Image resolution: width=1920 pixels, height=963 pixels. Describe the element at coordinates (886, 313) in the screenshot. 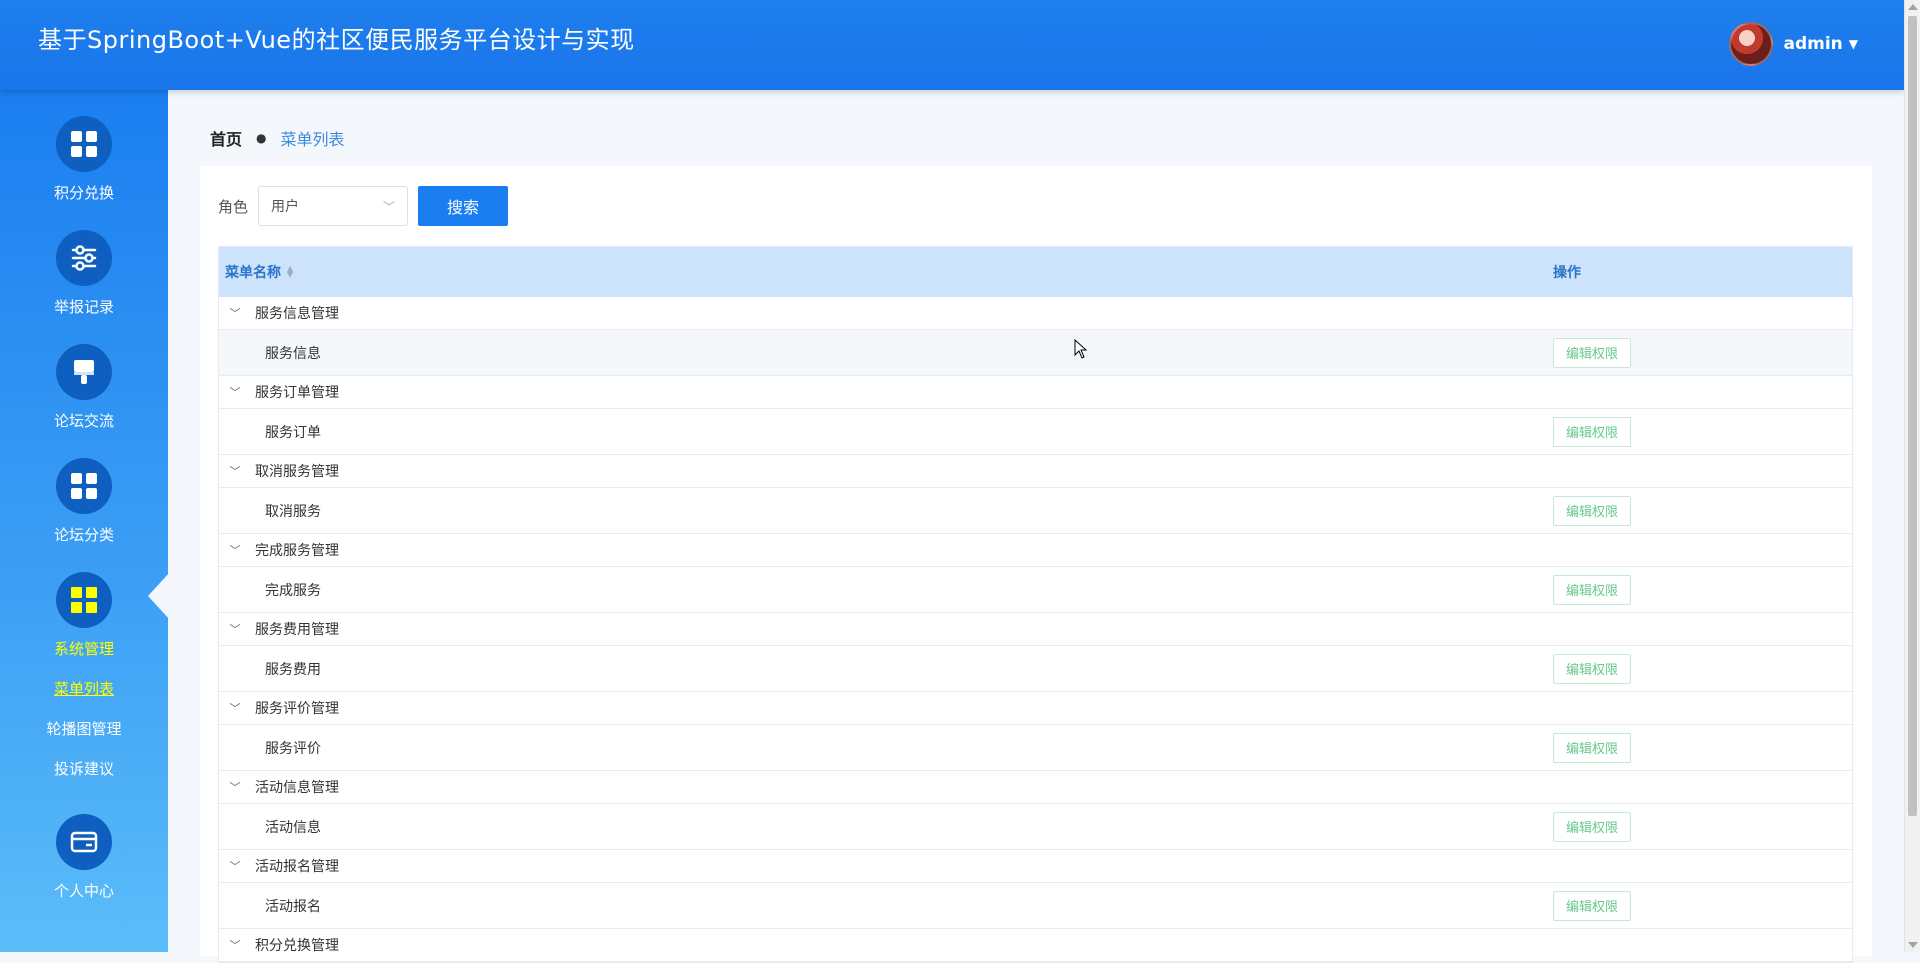

I see `menu-name-cell: ﹀ 服务信息管理` at that location.